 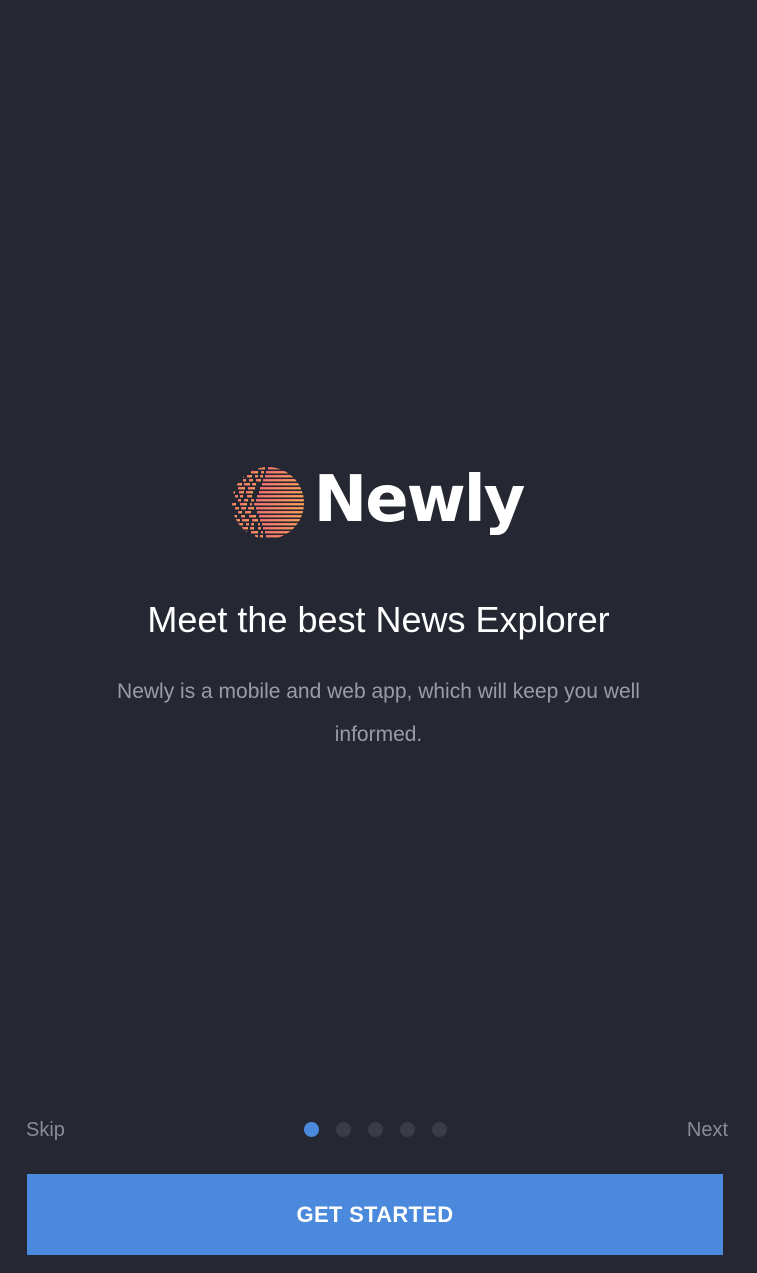 What do you see at coordinates (378, 619) in the screenshot?
I see `onboarding-headline: Meet the best News Explorer` at bounding box center [378, 619].